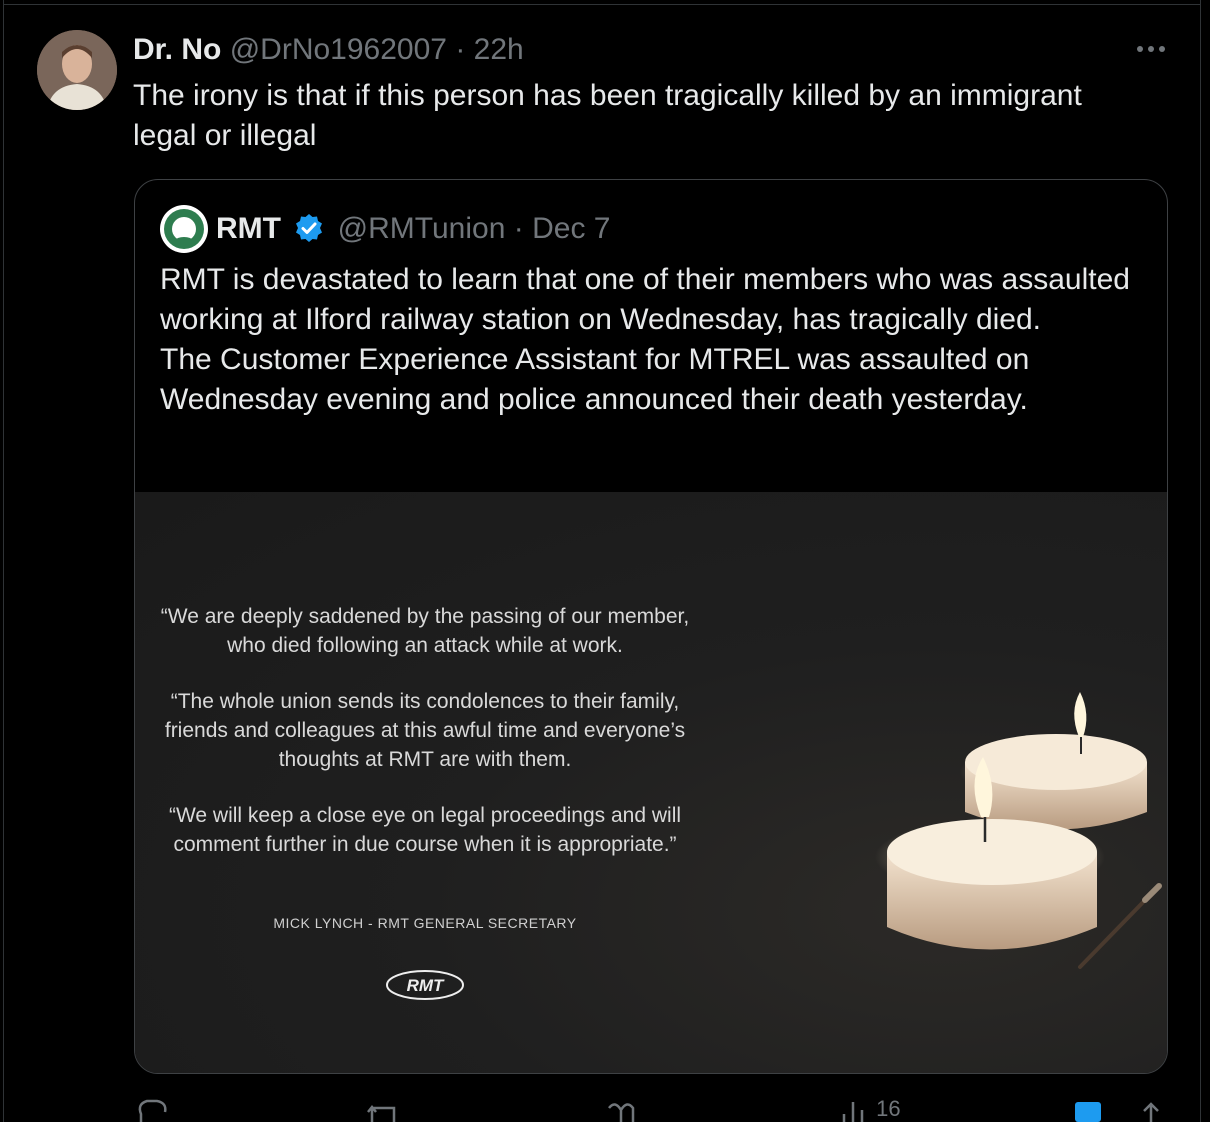 The width and height of the screenshot is (1210, 1122). What do you see at coordinates (422, 228) in the screenshot?
I see `quote-handle: @RMTunion` at bounding box center [422, 228].